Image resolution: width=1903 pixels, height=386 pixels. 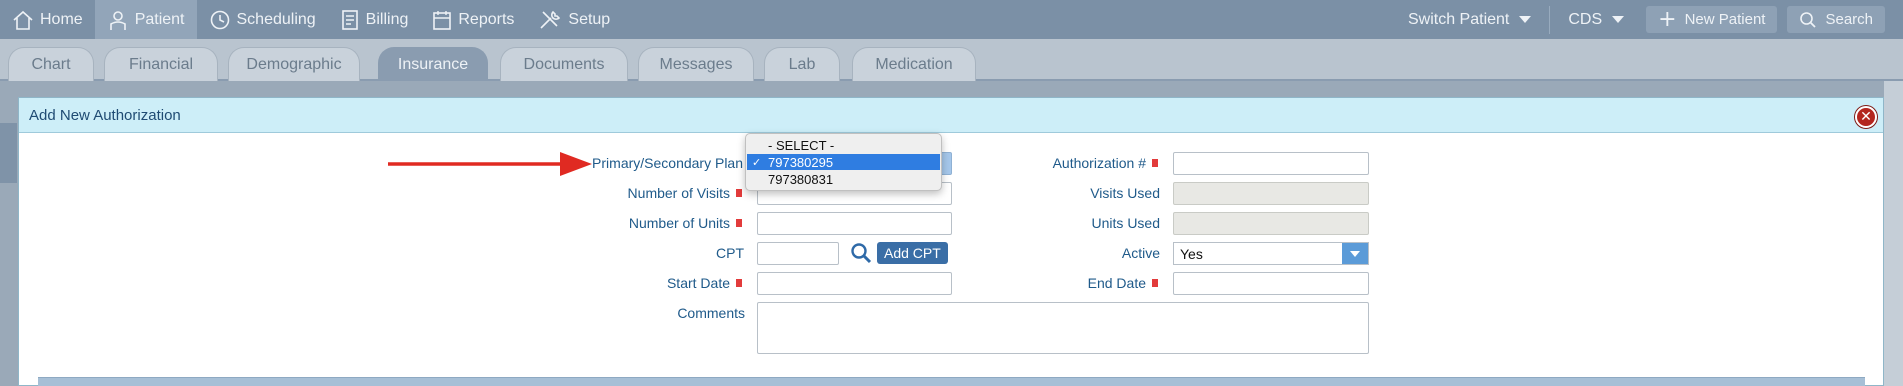 I want to click on sidebar-strip, so click(x=8, y=153).